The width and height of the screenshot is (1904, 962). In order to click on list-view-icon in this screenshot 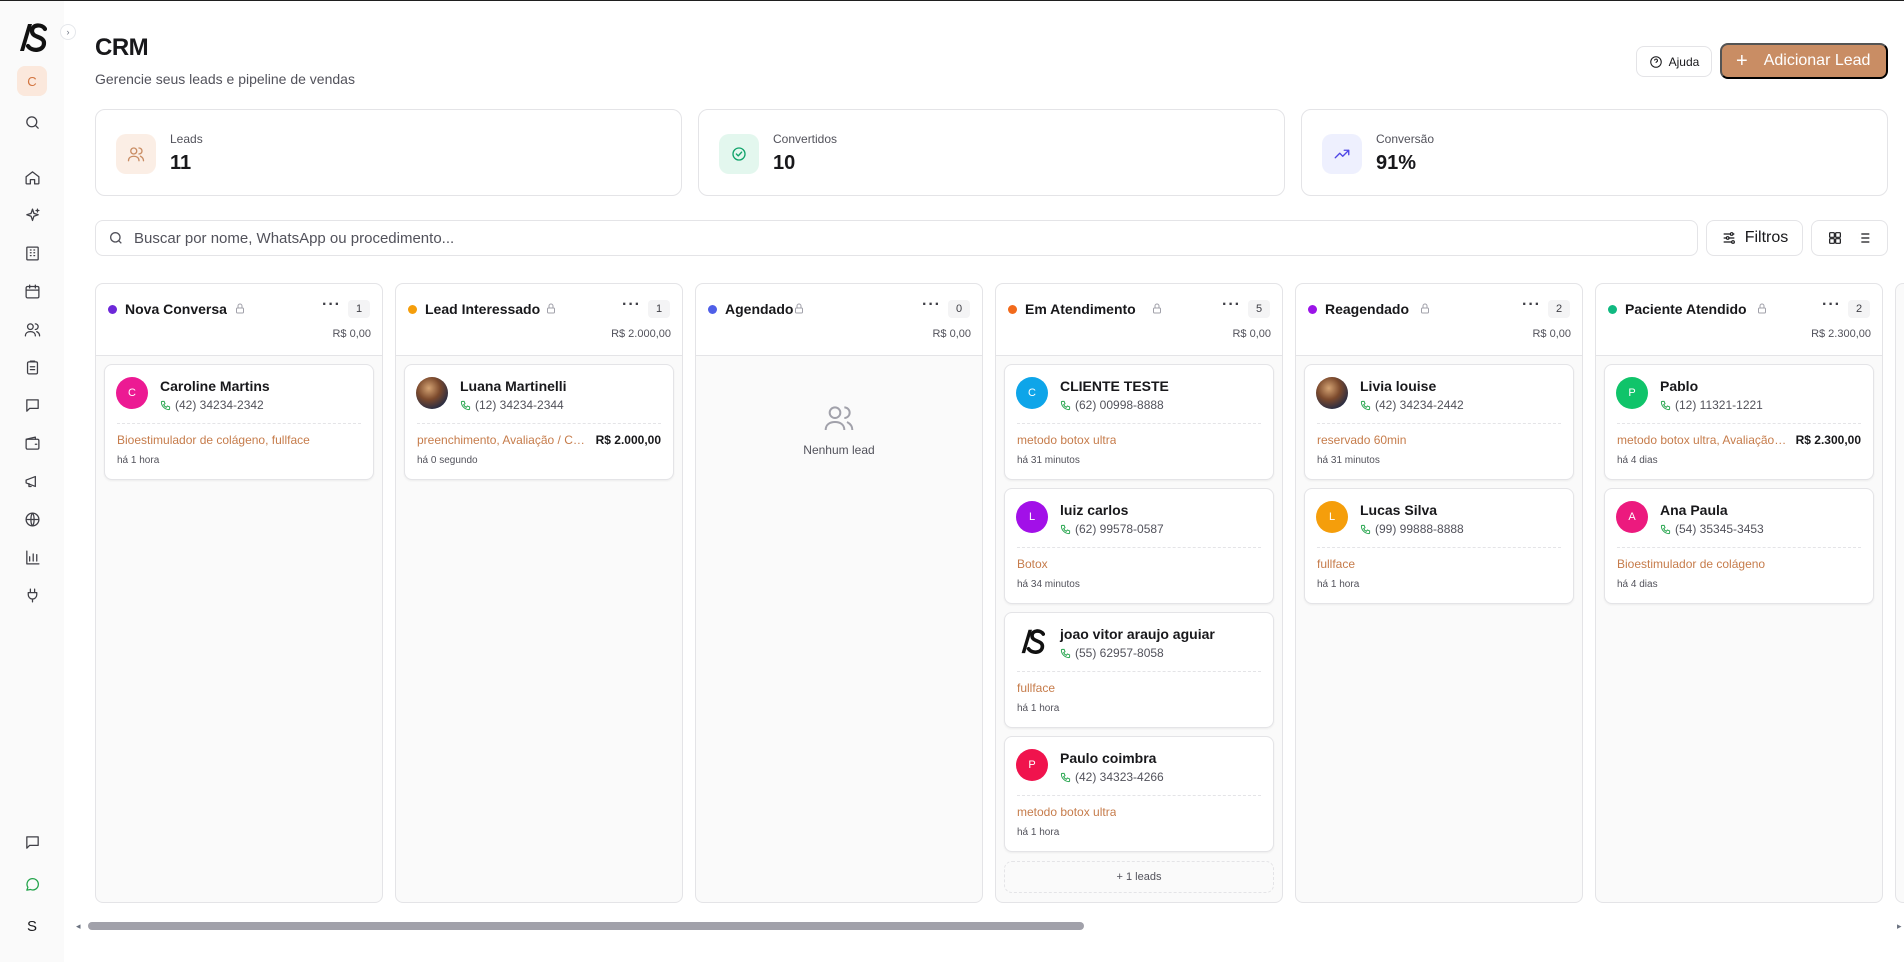, I will do `click(1864, 238)`.